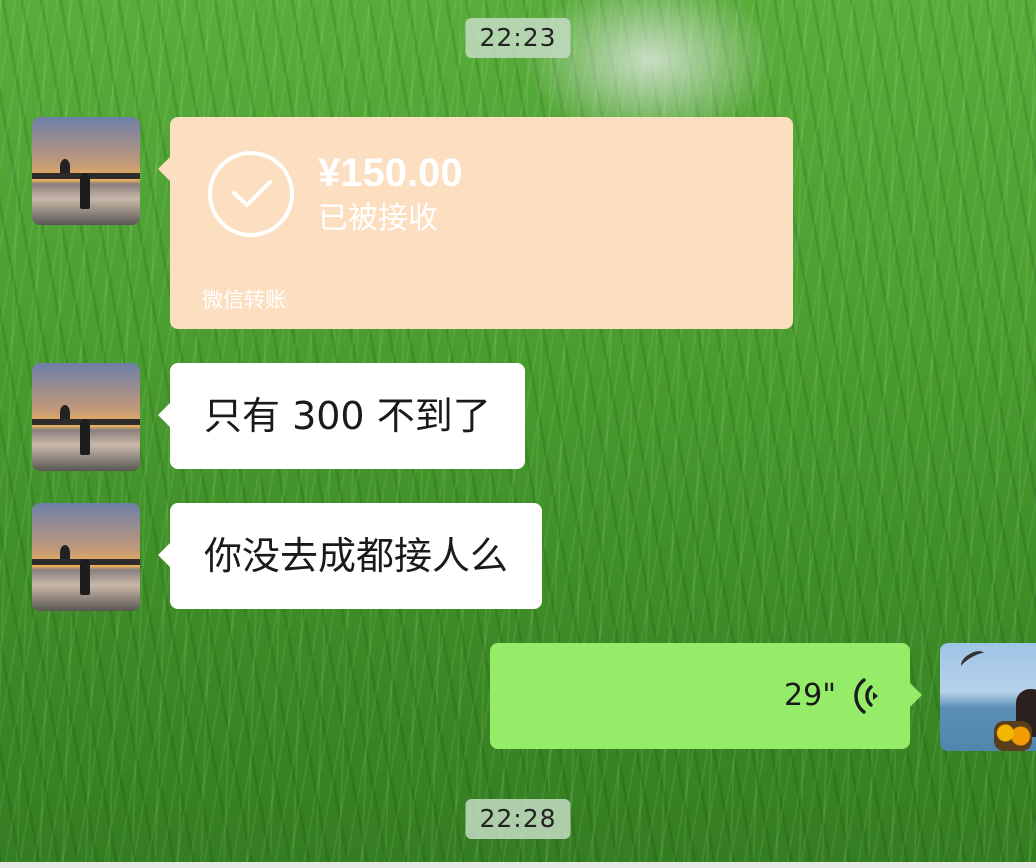  Describe the element at coordinates (988, 697) in the screenshot. I see `my-avatar` at that location.